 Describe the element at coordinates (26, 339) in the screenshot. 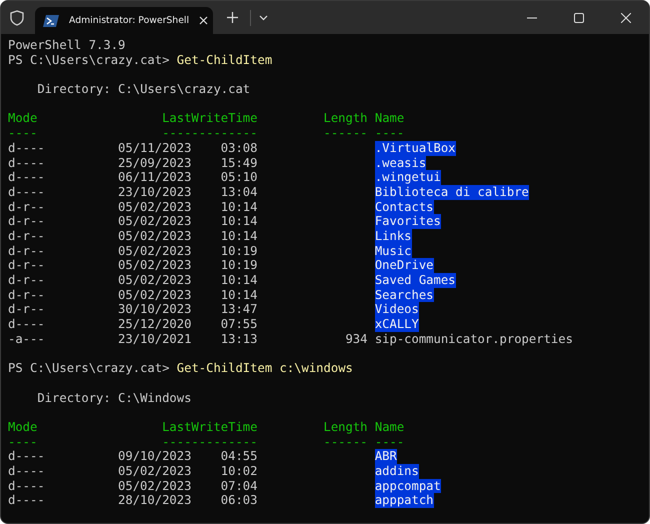

I see `mode-text: -a---` at that location.